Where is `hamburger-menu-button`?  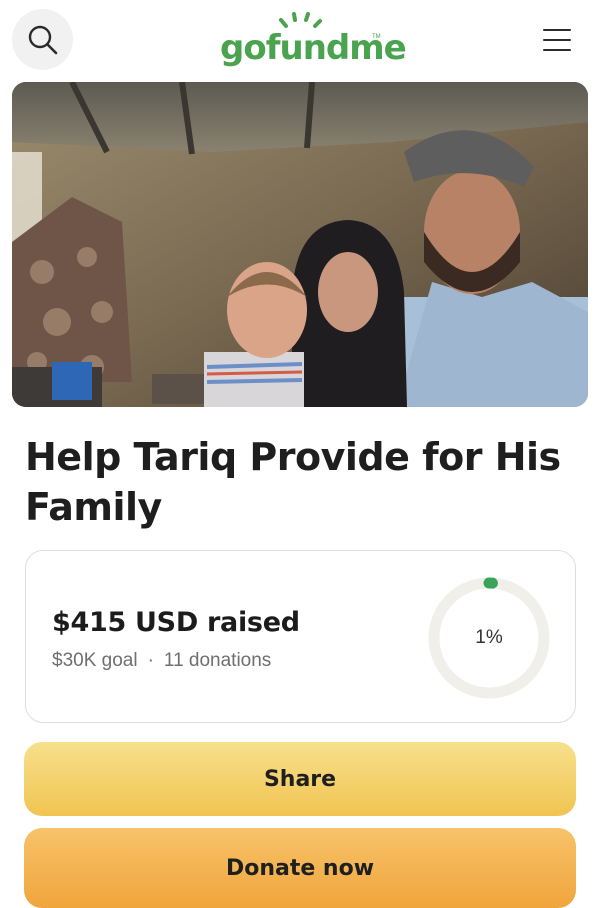
hamburger-menu-button is located at coordinates (557, 40).